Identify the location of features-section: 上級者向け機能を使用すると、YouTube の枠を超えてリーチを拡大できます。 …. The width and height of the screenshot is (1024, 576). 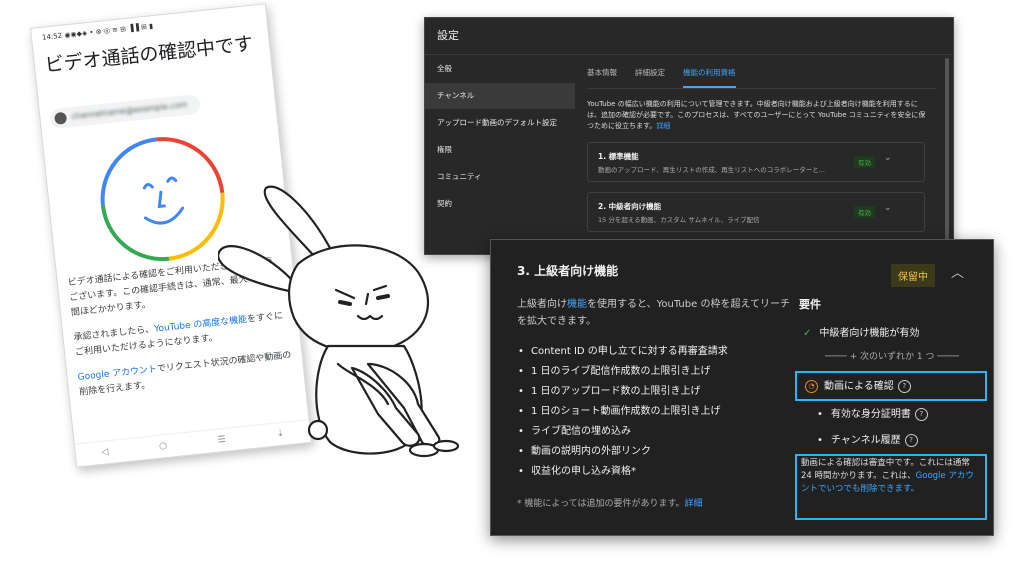
(656, 402).